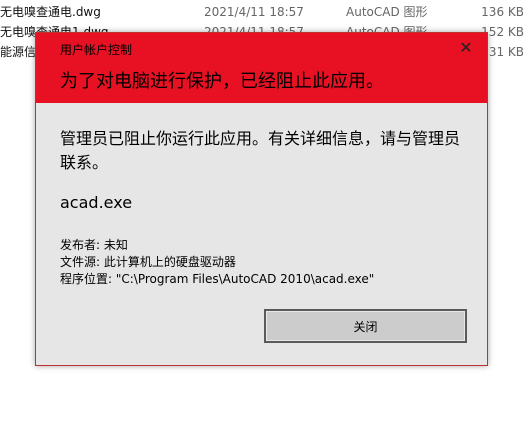 The width and height of the screenshot is (528, 433). Describe the element at coordinates (502, 12) in the screenshot. I see `file-size: 136 KB` at that location.